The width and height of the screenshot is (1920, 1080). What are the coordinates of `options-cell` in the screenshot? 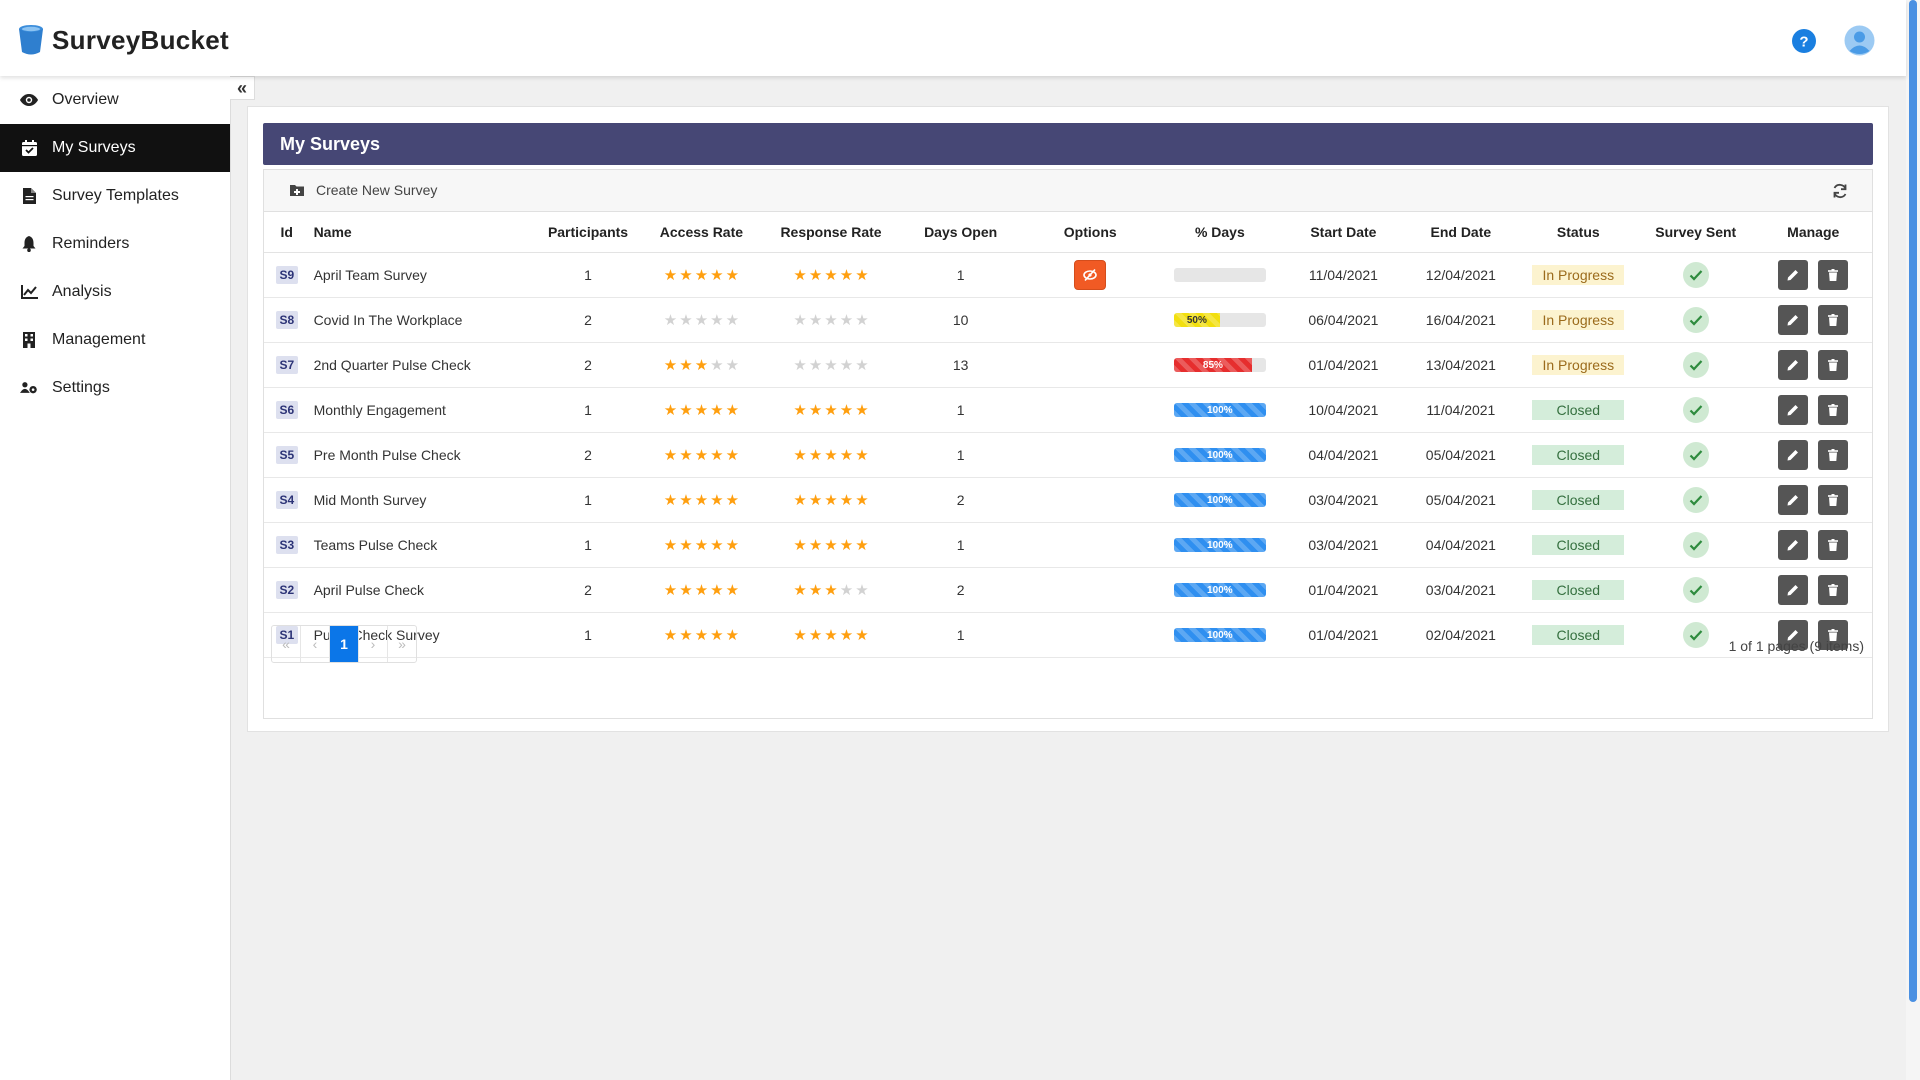 It's located at (1090, 500).